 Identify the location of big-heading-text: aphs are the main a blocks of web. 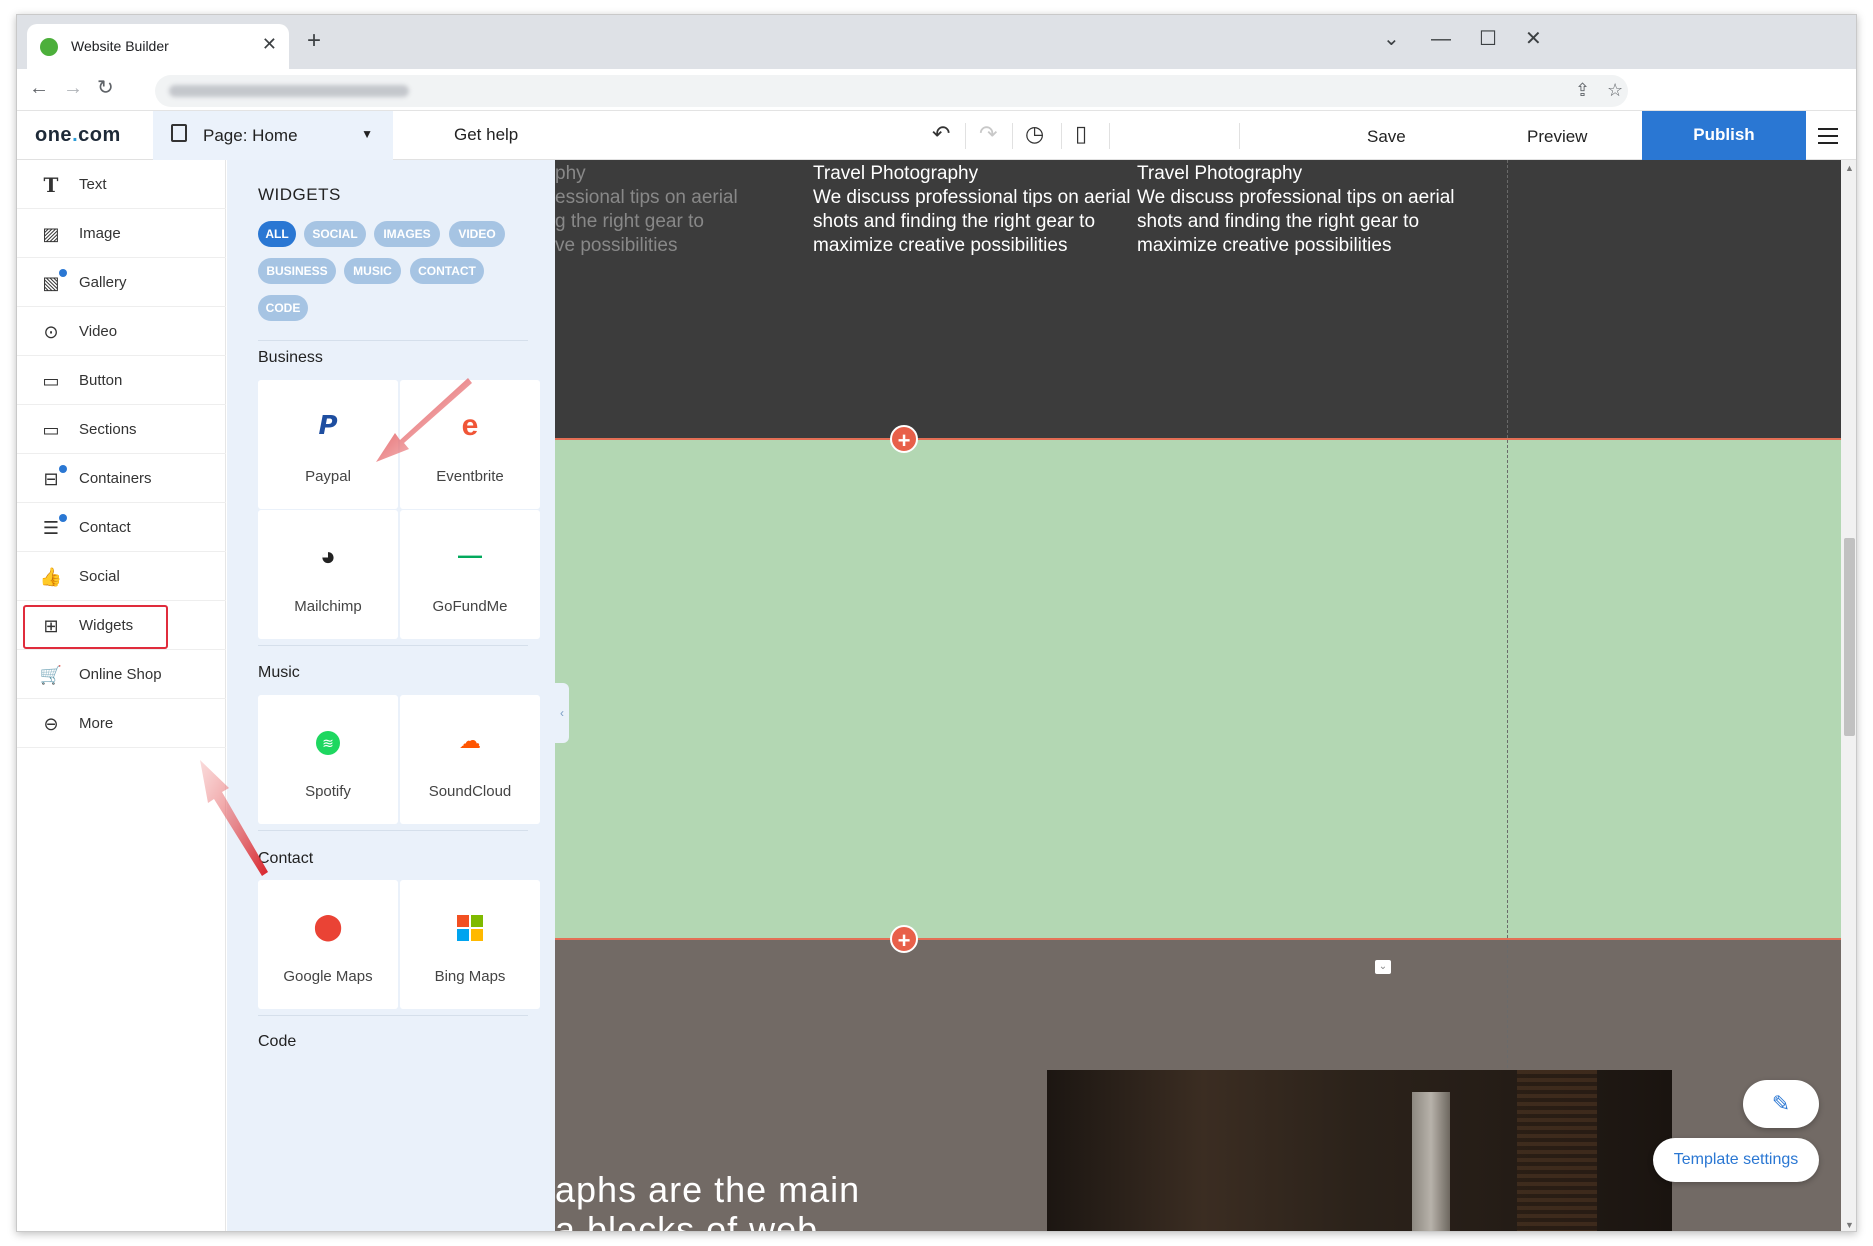
(707, 1201).